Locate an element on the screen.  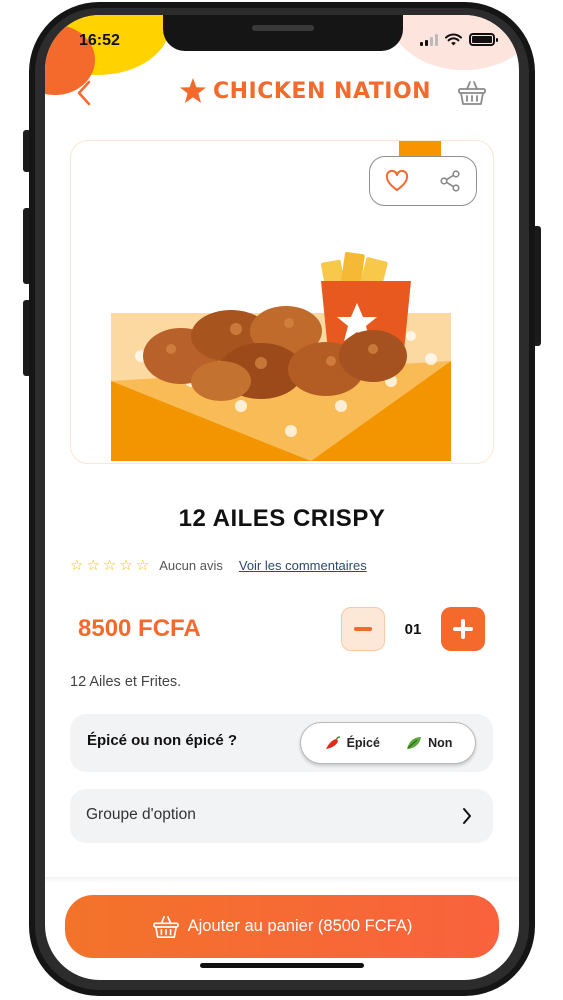
home-indicator is located at coordinates (282, 965).